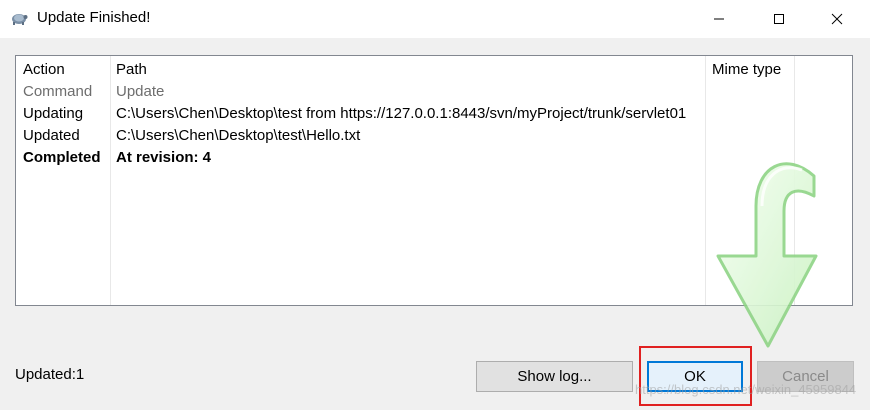 The image size is (870, 410). Describe the element at coordinates (44, 70) in the screenshot. I see `column-header-action: Action` at that location.